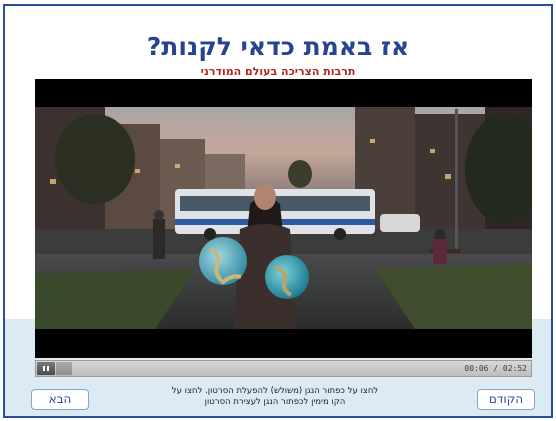 Image resolution: width=556 pixels, height=421 pixels. What do you see at coordinates (60, 399) in the screenshot?
I see `next-button: הבא` at bounding box center [60, 399].